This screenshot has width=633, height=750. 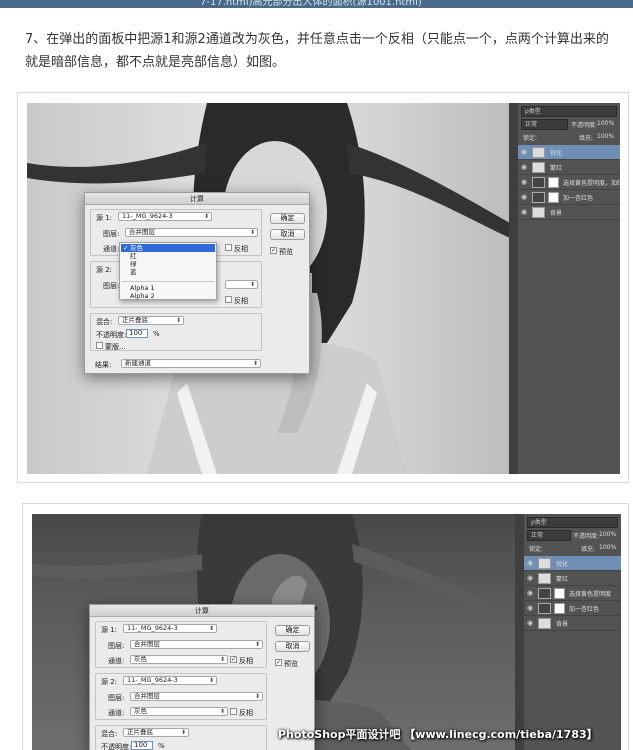 What do you see at coordinates (519, 632) in the screenshot?
I see `panel-tool-strip` at bounding box center [519, 632].